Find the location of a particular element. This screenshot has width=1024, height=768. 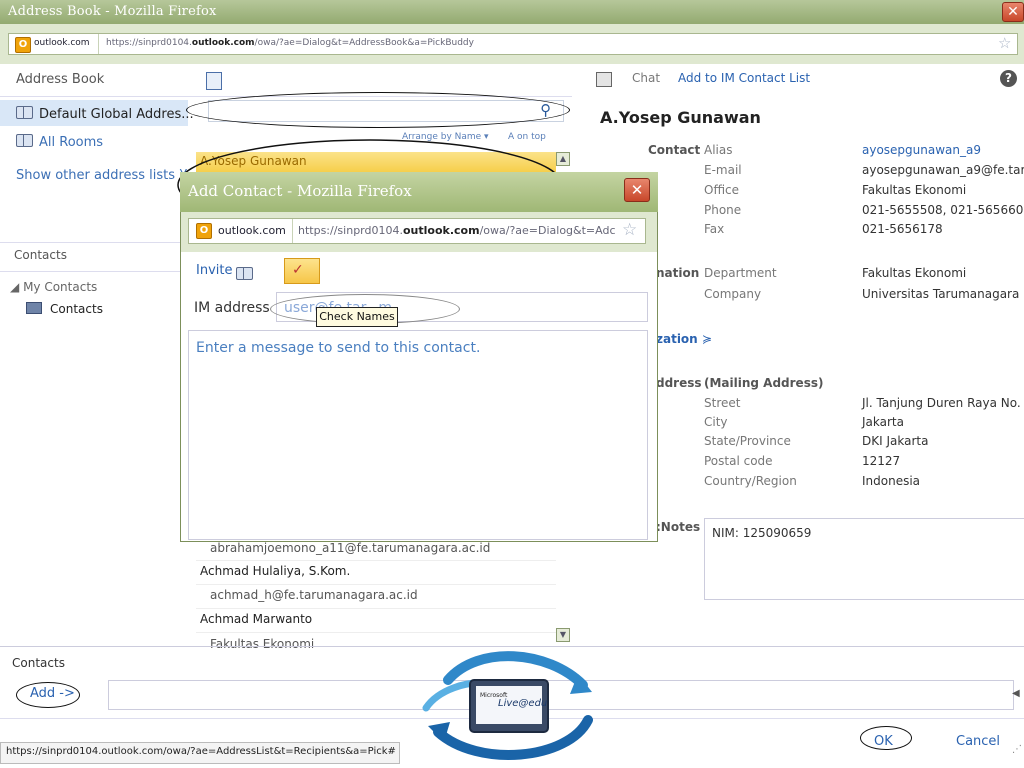

notes-text: NIM: 125090659 is located at coordinates (762, 533).